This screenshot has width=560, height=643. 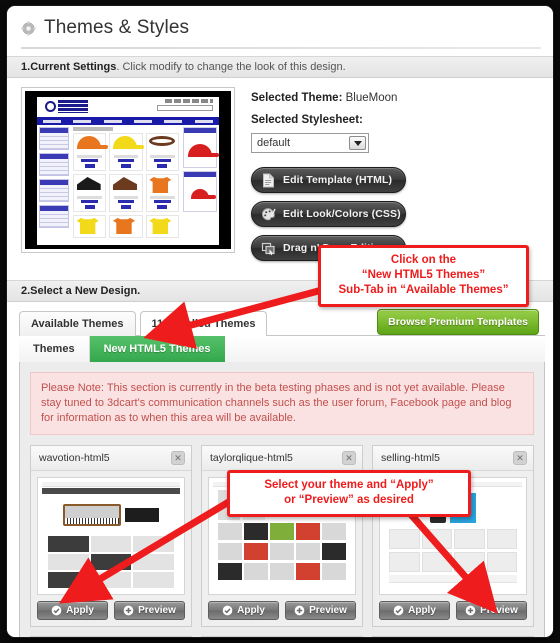 What do you see at coordinates (251, 458) in the screenshot?
I see `theme-card-title: taylorqlique-html5` at bounding box center [251, 458].